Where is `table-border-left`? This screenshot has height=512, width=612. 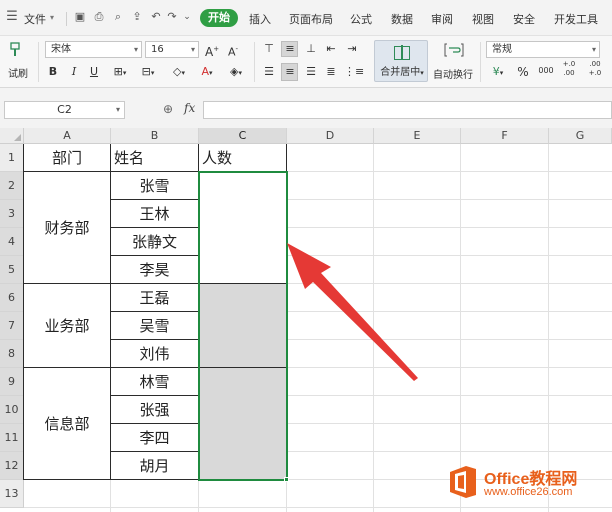
table-border-left is located at coordinates (23, 312).